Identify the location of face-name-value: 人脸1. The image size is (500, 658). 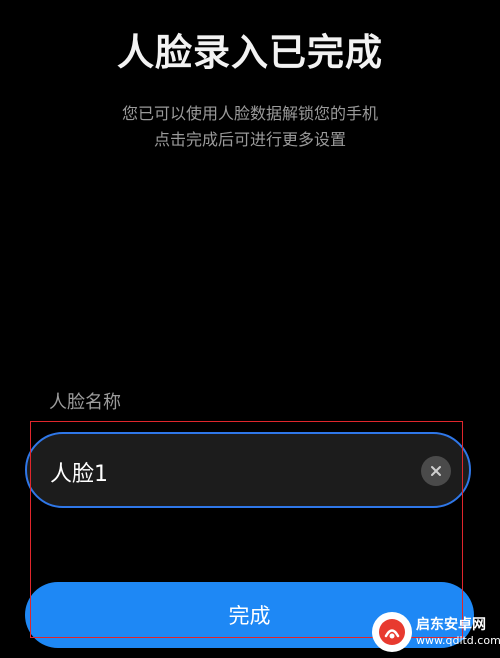
(79, 472).